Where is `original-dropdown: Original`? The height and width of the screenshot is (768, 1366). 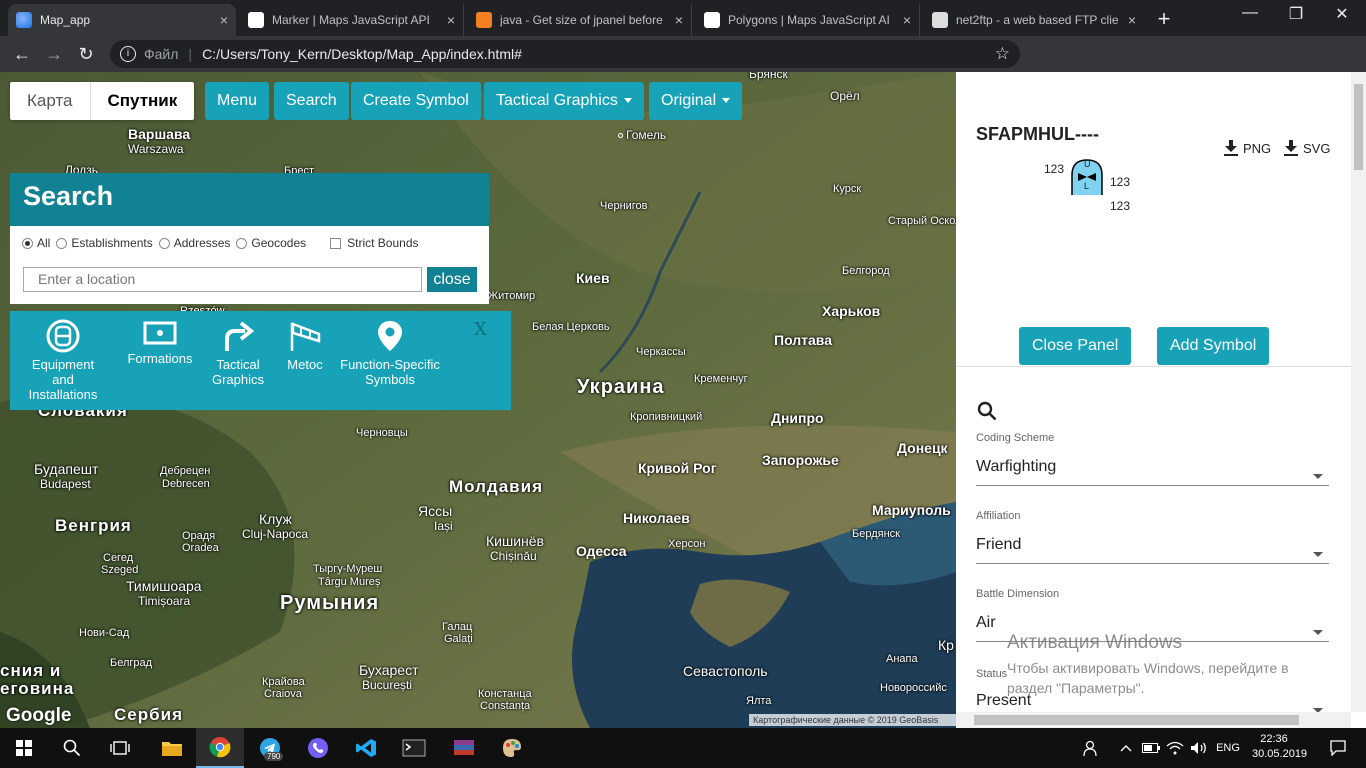
original-dropdown: Original is located at coordinates (696, 101).